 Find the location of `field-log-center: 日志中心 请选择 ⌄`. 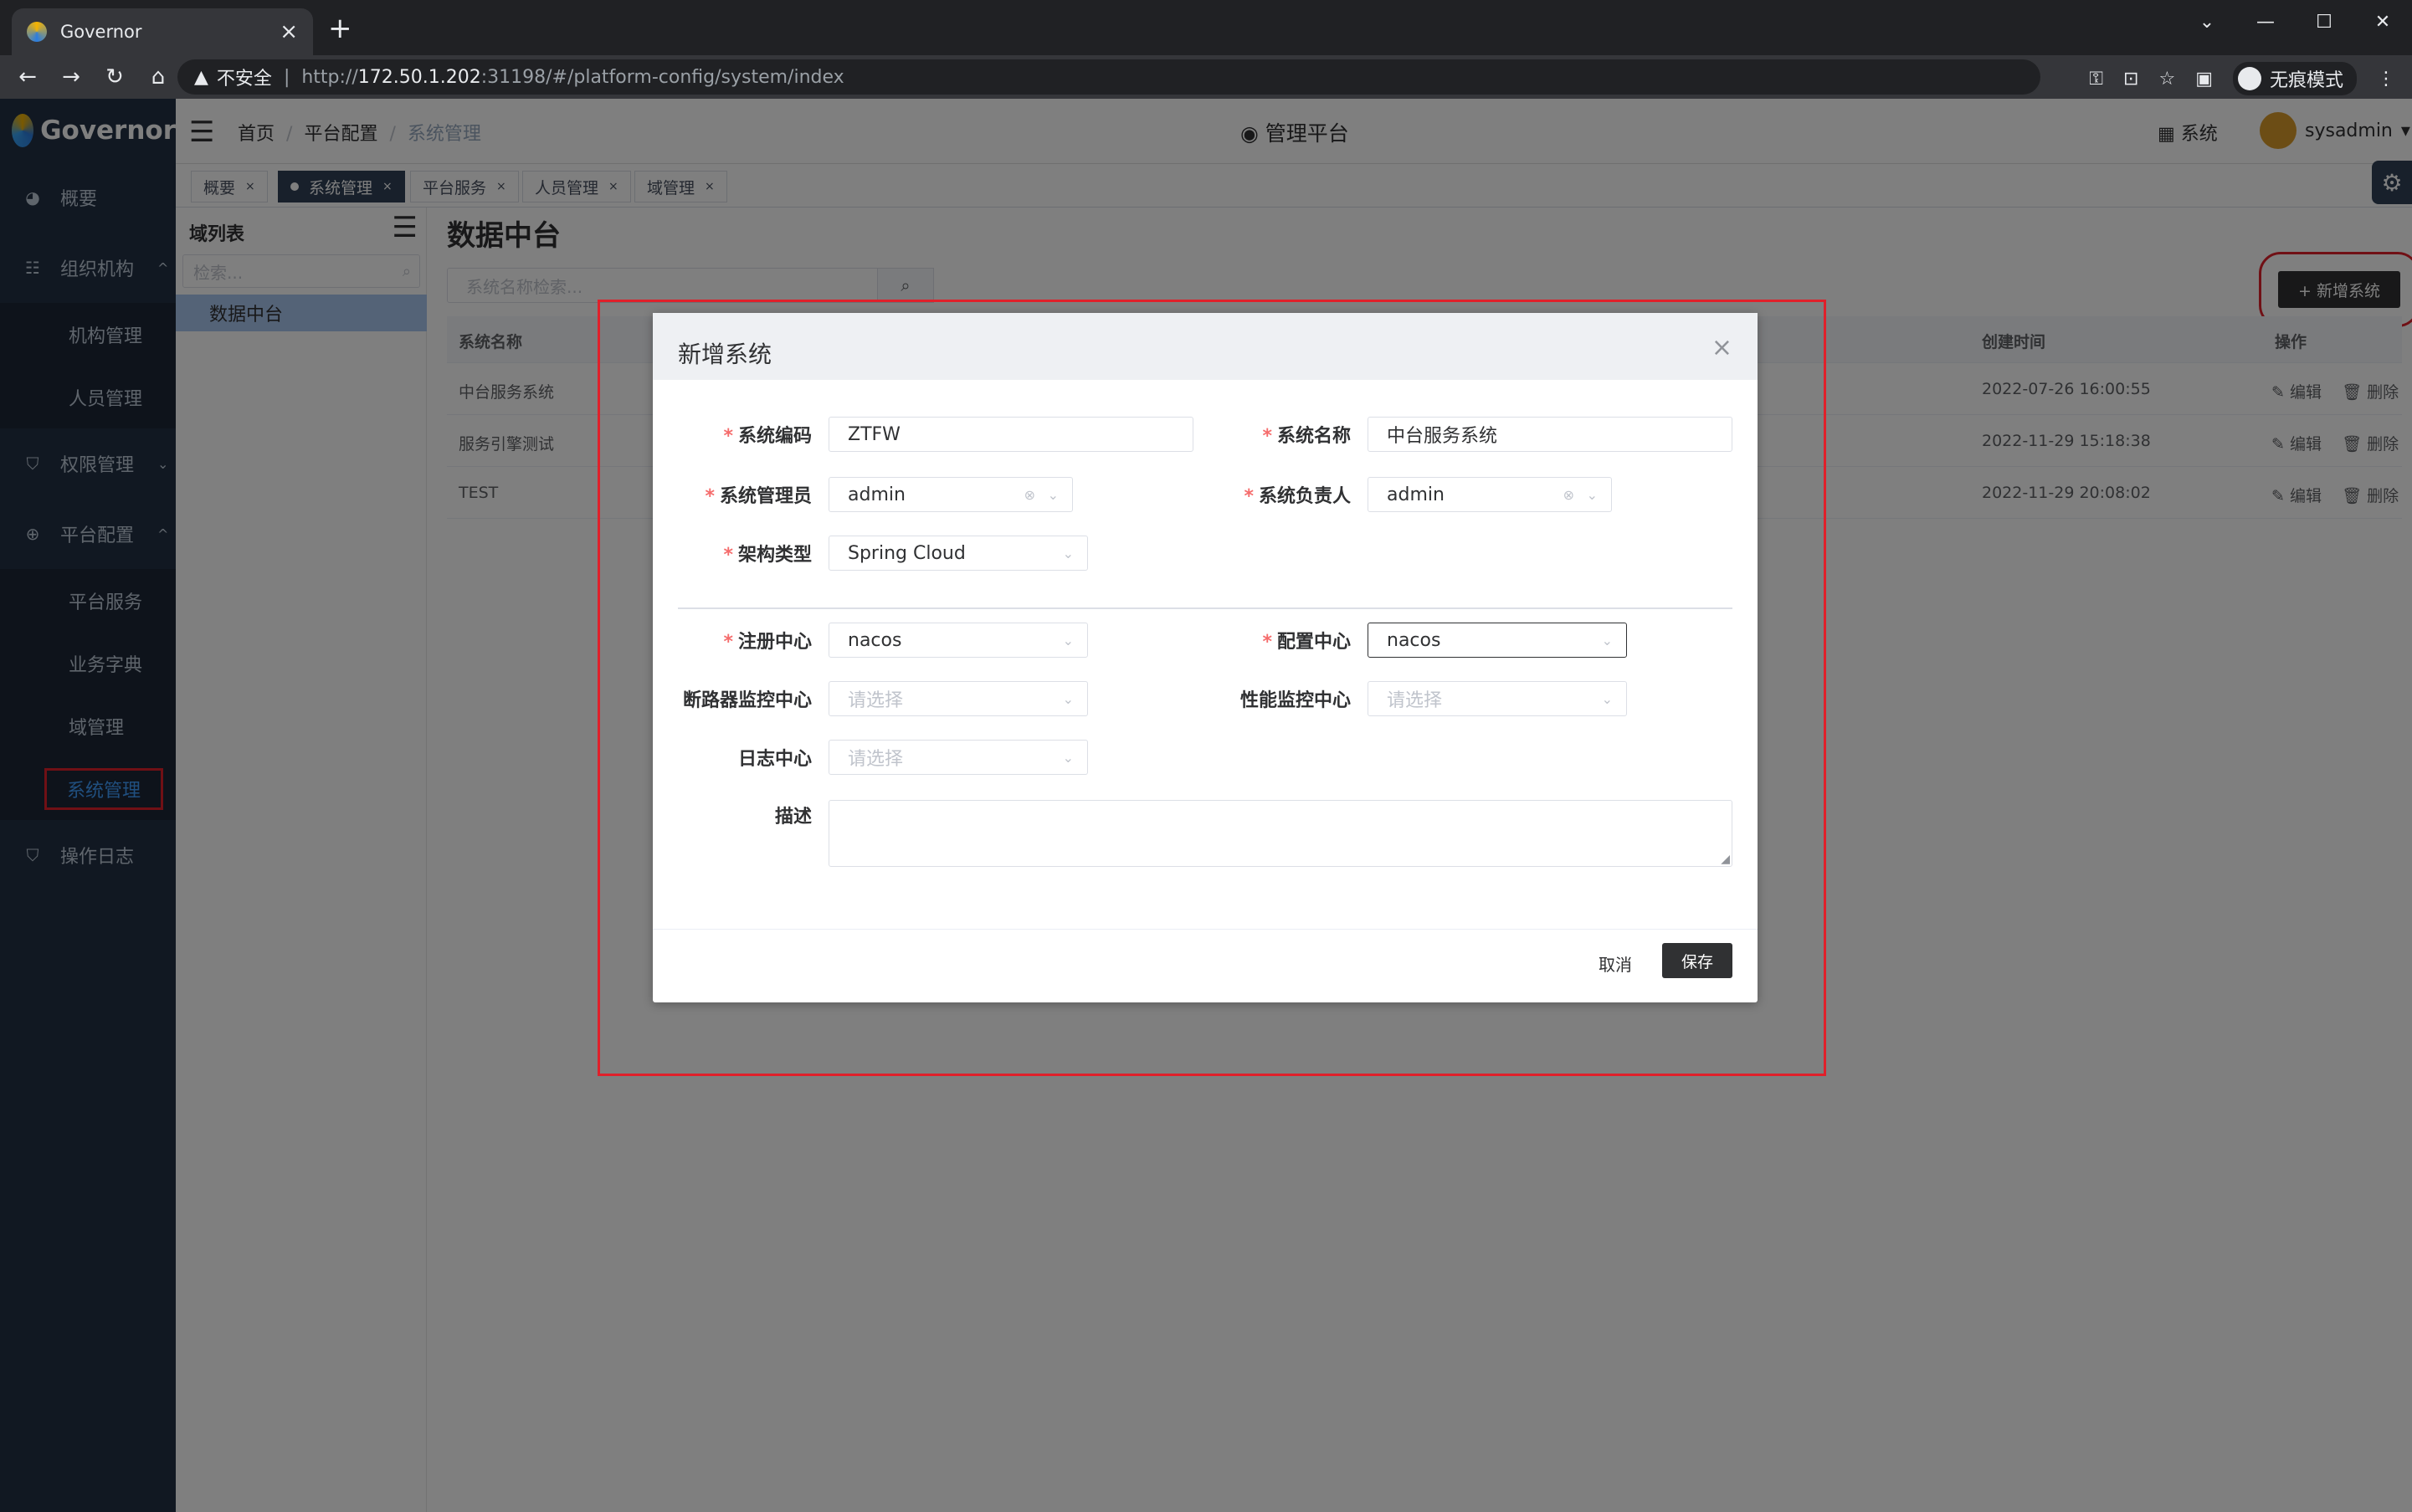

field-log-center: 日志中心 请选择 ⌄ is located at coordinates (879, 757).